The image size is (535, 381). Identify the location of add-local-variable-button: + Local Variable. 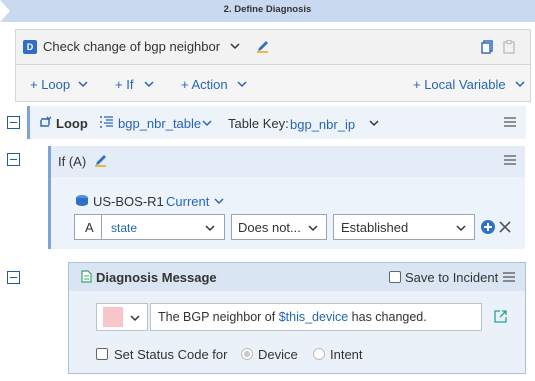
(459, 84).